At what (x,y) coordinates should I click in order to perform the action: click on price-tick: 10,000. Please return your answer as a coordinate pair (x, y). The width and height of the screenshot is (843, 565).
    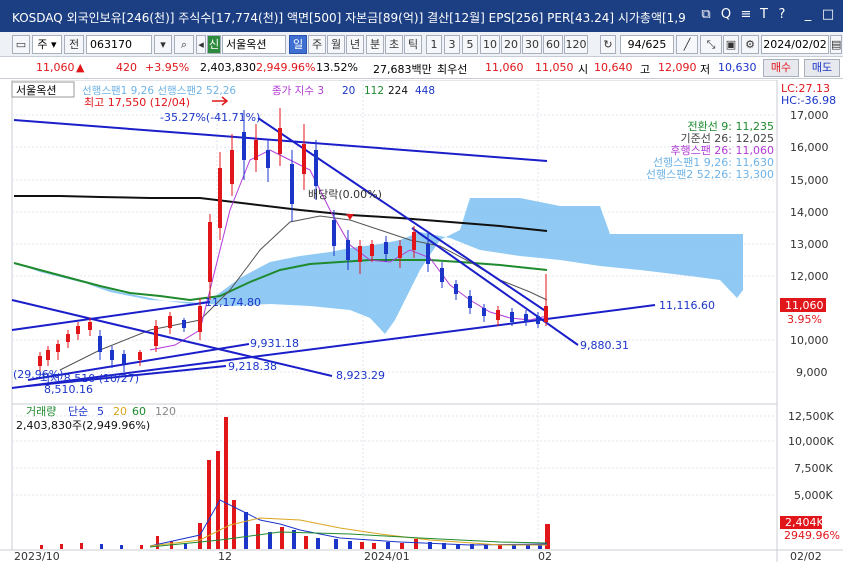
    Looking at the image, I should click on (809, 340).